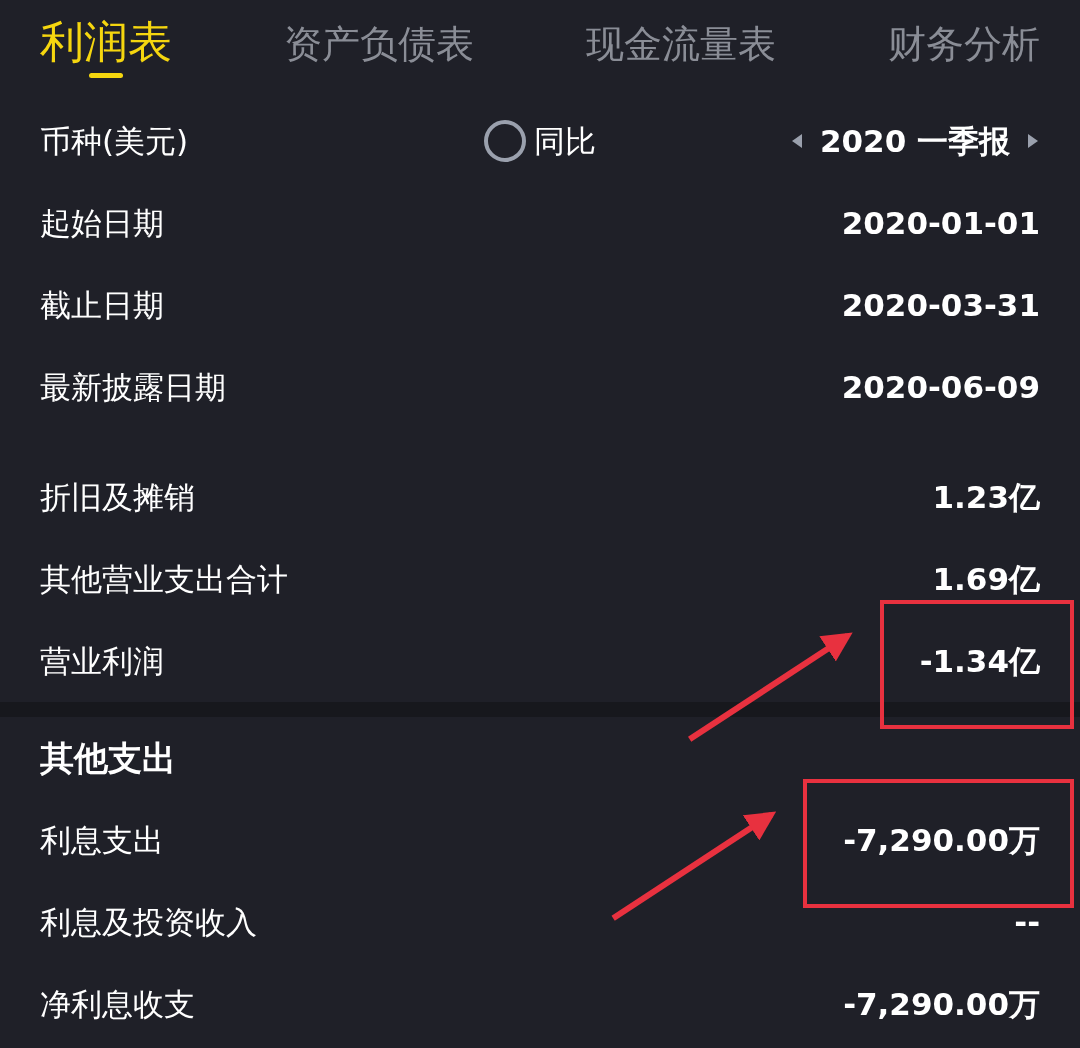  I want to click on tab: 利润表, so click(106, 39).